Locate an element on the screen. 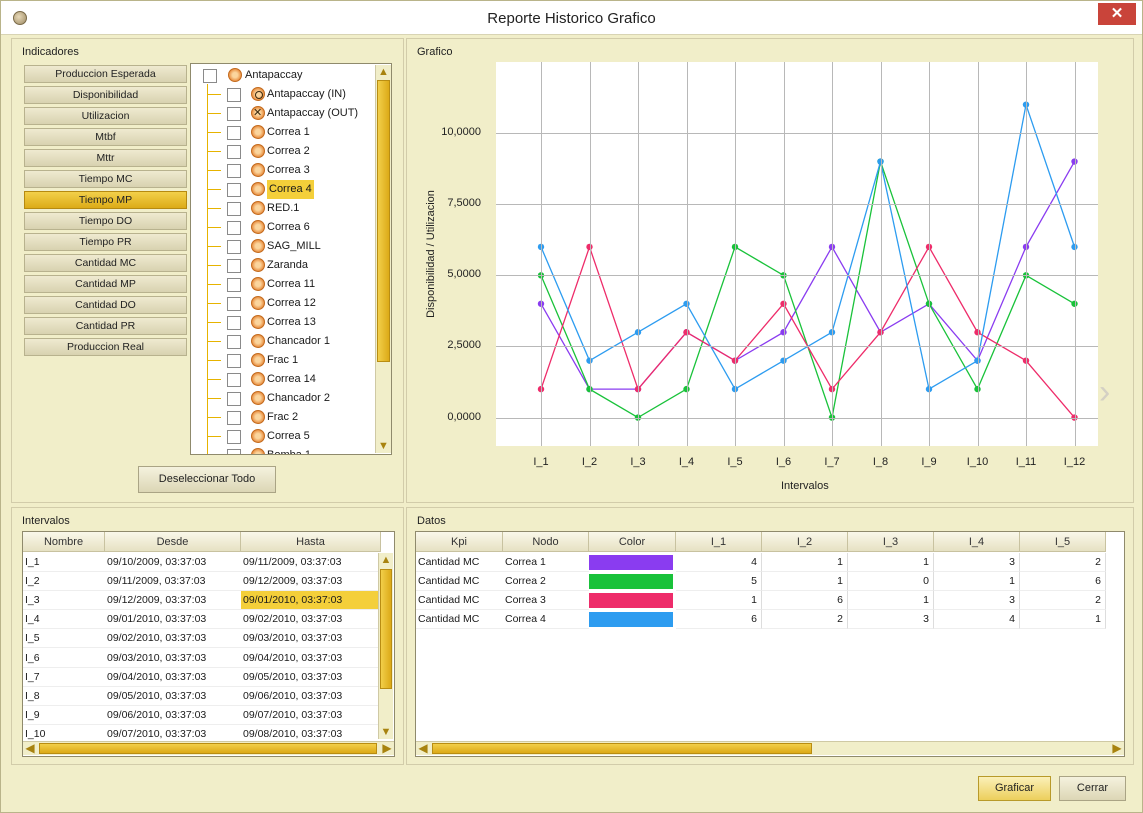 The image size is (1143, 813). indicator-button-cantidad-mc: Cantidad MC is located at coordinates (105, 263).